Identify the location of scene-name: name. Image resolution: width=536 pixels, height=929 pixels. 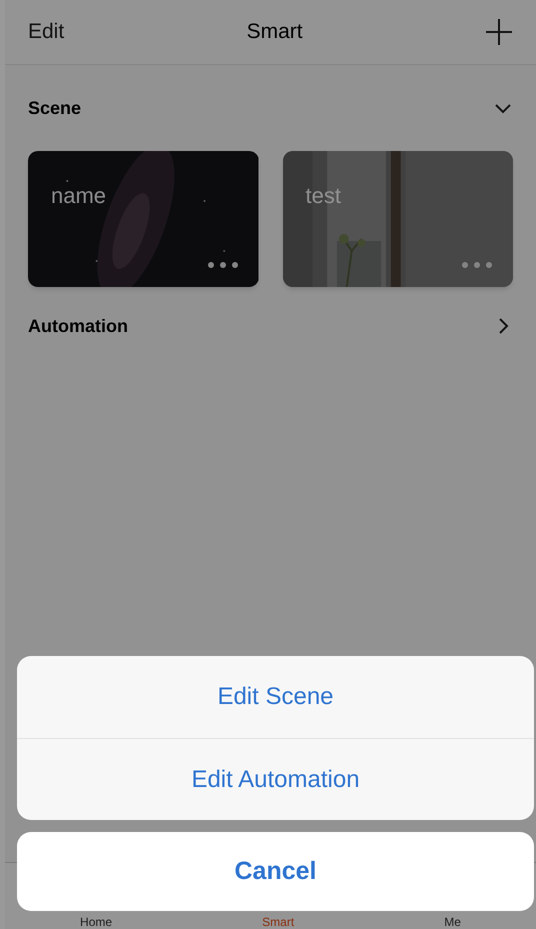
(78, 196).